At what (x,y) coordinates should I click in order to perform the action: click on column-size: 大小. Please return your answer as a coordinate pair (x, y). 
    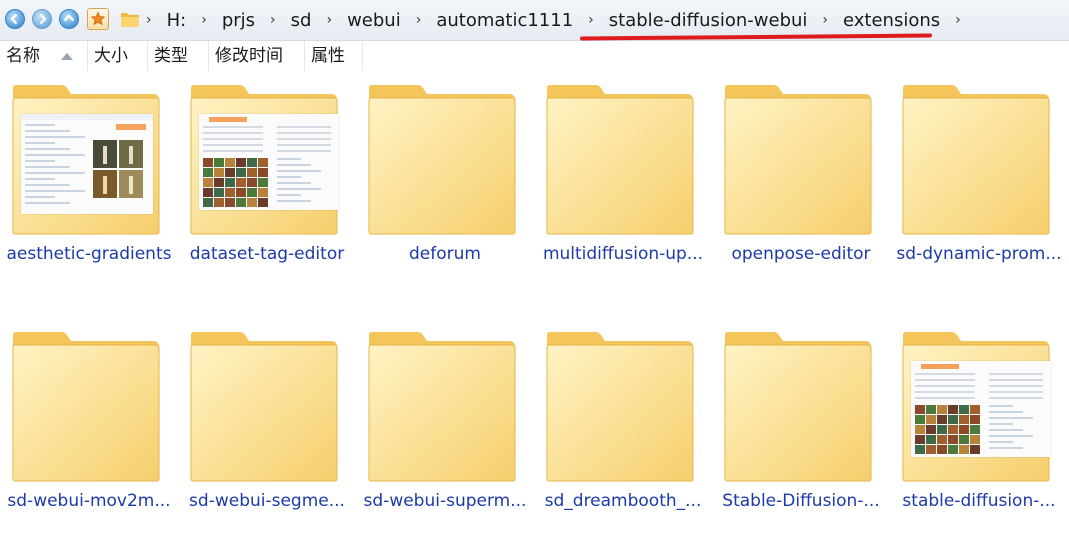
    Looking at the image, I should click on (118, 56).